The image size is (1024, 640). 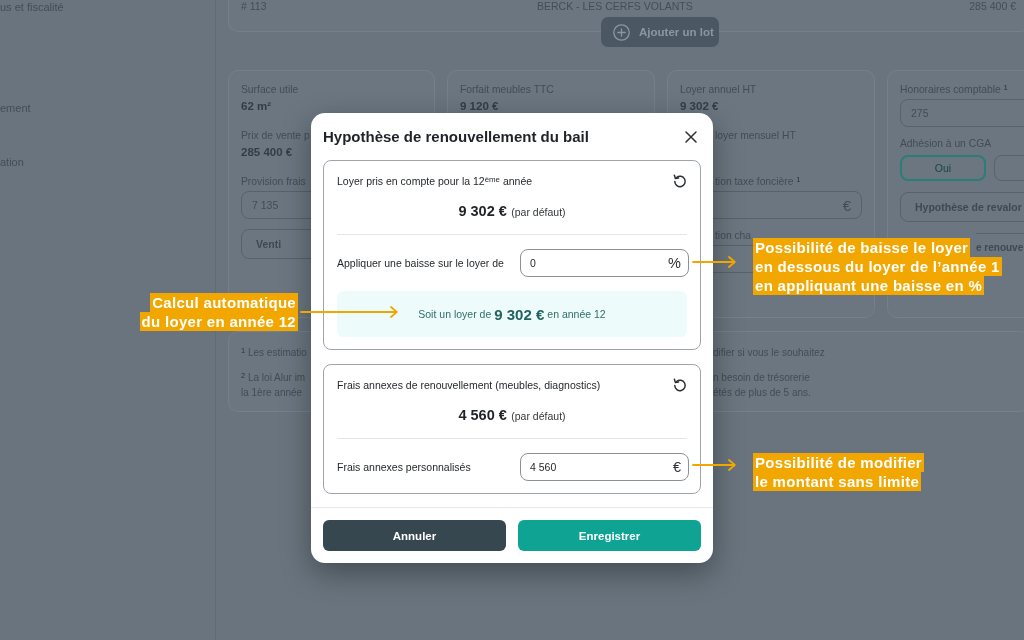 I want to click on input-field: 0 %, so click(x=604, y=263).